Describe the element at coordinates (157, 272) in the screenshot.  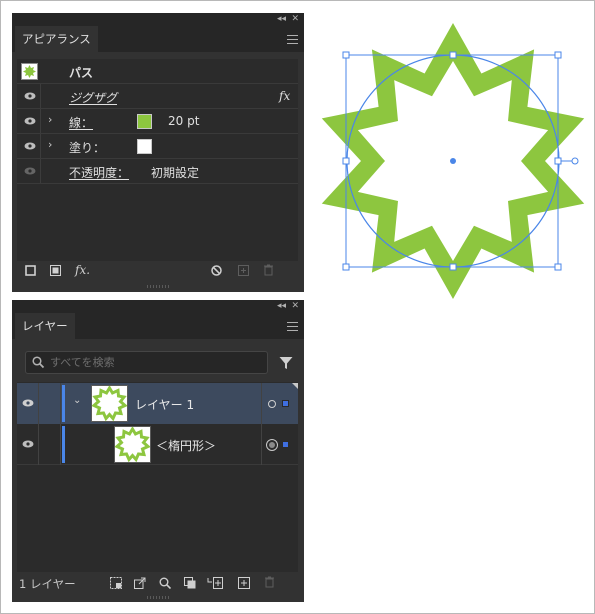
I see `appearance-footer: fx.` at that location.